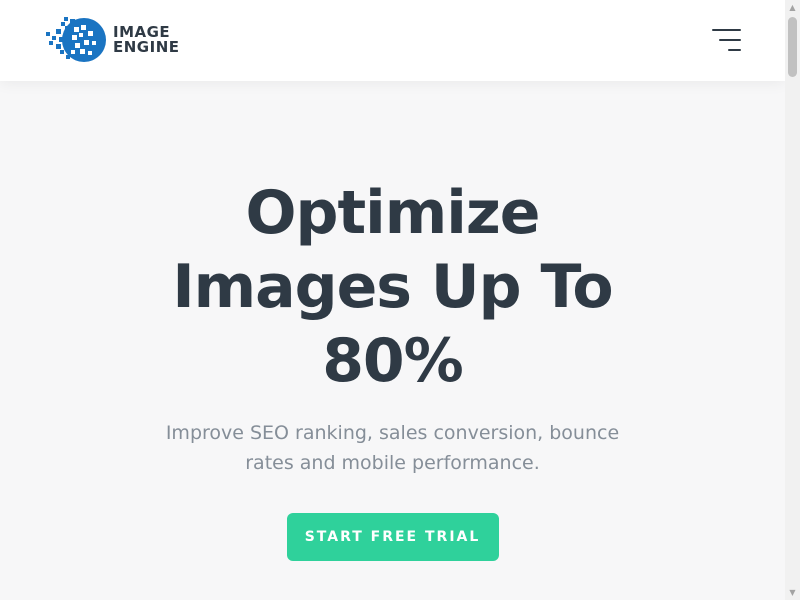  I want to click on hero-title-line-2: Images Up To, so click(392, 287).